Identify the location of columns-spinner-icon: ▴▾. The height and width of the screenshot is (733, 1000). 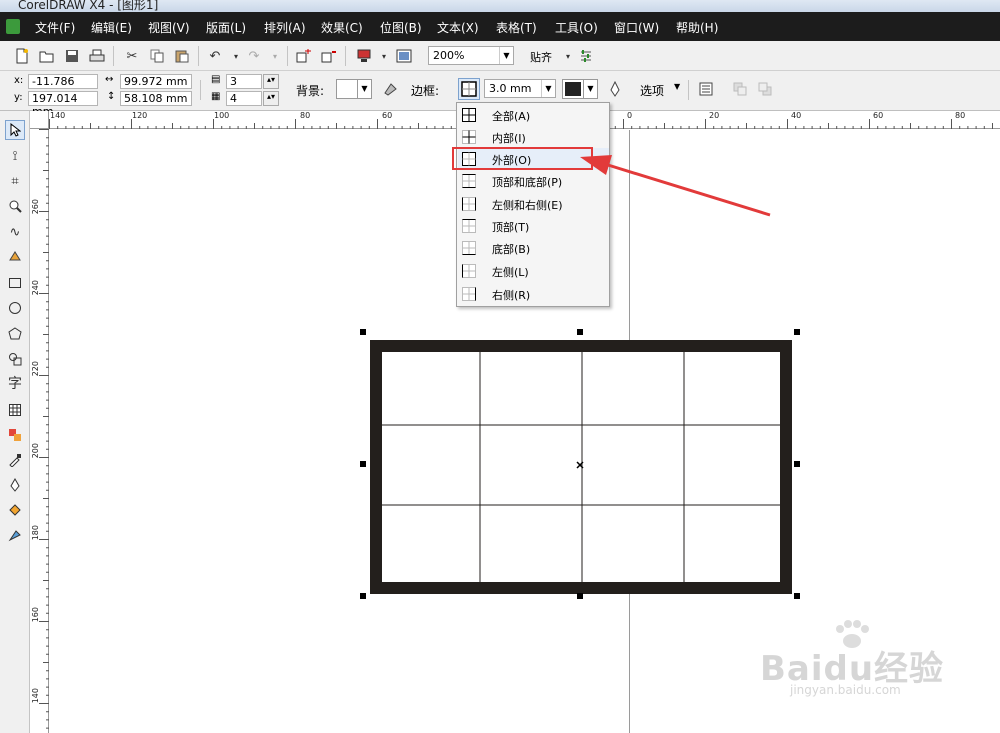
(271, 98).